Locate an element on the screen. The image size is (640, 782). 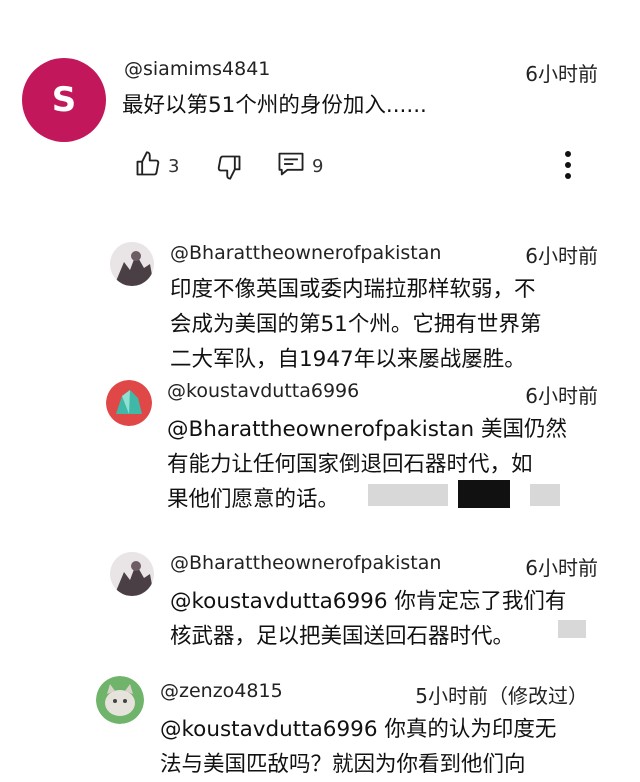
thumbs-up-icon is located at coordinates (148, 166).